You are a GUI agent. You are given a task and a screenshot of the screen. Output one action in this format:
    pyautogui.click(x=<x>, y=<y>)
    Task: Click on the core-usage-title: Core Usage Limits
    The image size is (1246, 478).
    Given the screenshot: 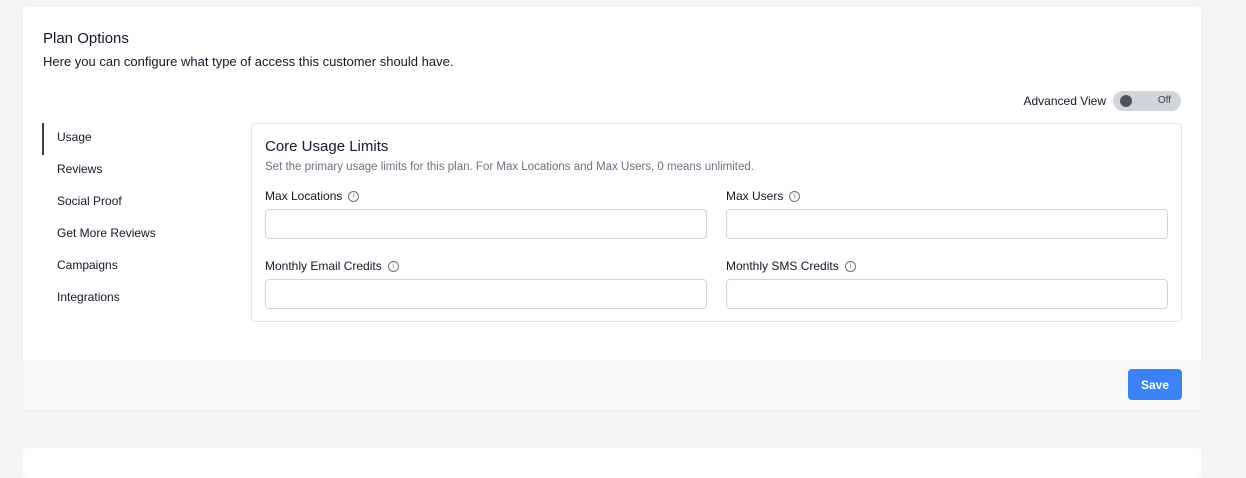 What is the action you would take?
    pyautogui.click(x=327, y=146)
    